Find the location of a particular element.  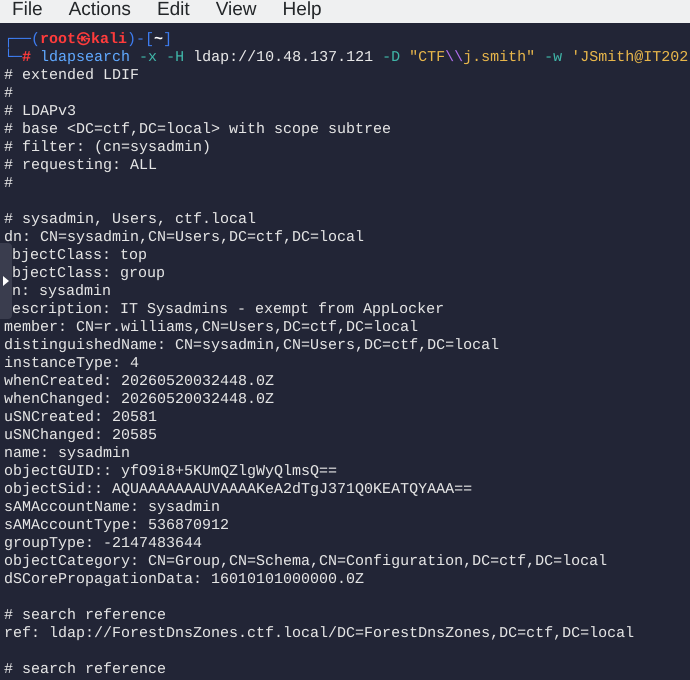

output-line: # requesting: ALL is located at coordinates (81, 165).